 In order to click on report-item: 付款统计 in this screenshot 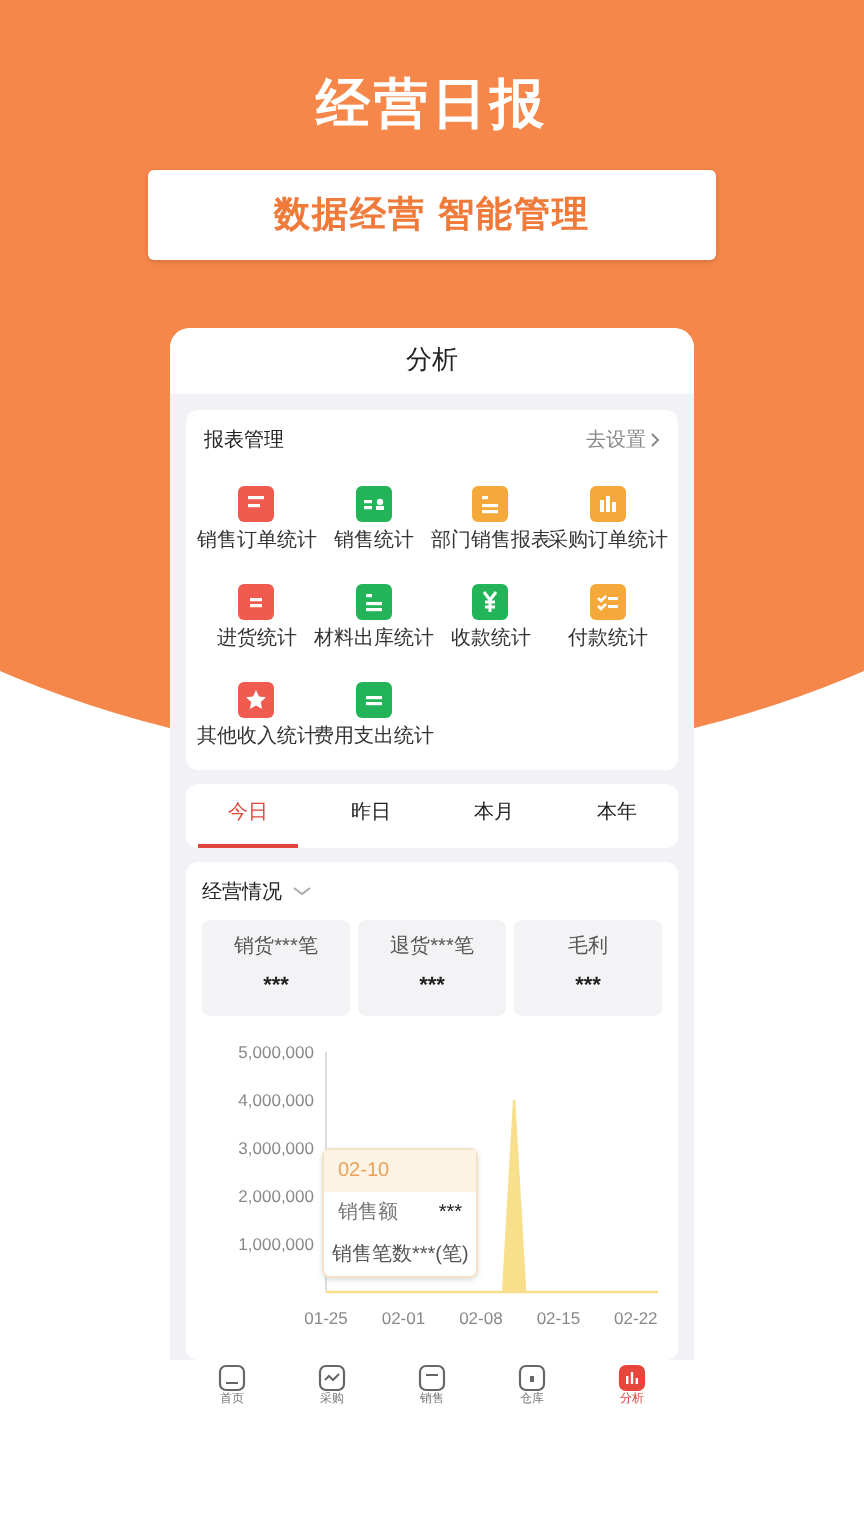, I will do `click(607, 616)`.